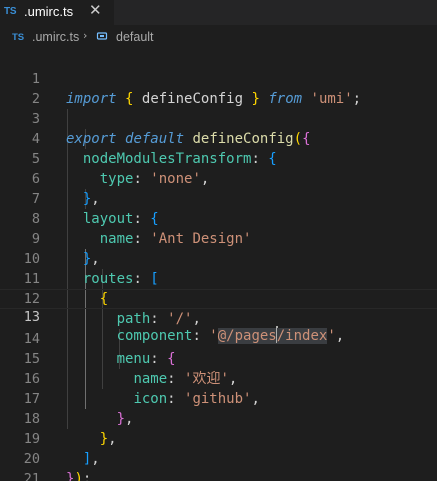  Describe the element at coordinates (102, 36) in the screenshot. I see `symbol-variable-icon` at that location.